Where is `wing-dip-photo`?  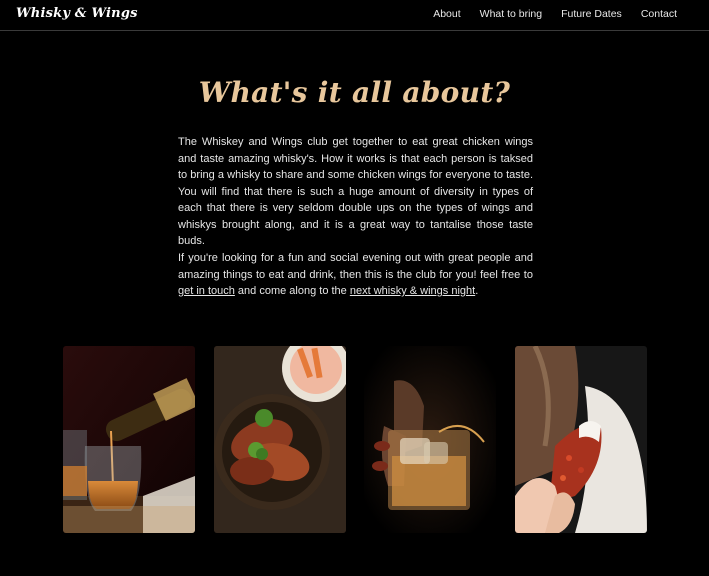
wing-dip-photo is located at coordinates (581, 439).